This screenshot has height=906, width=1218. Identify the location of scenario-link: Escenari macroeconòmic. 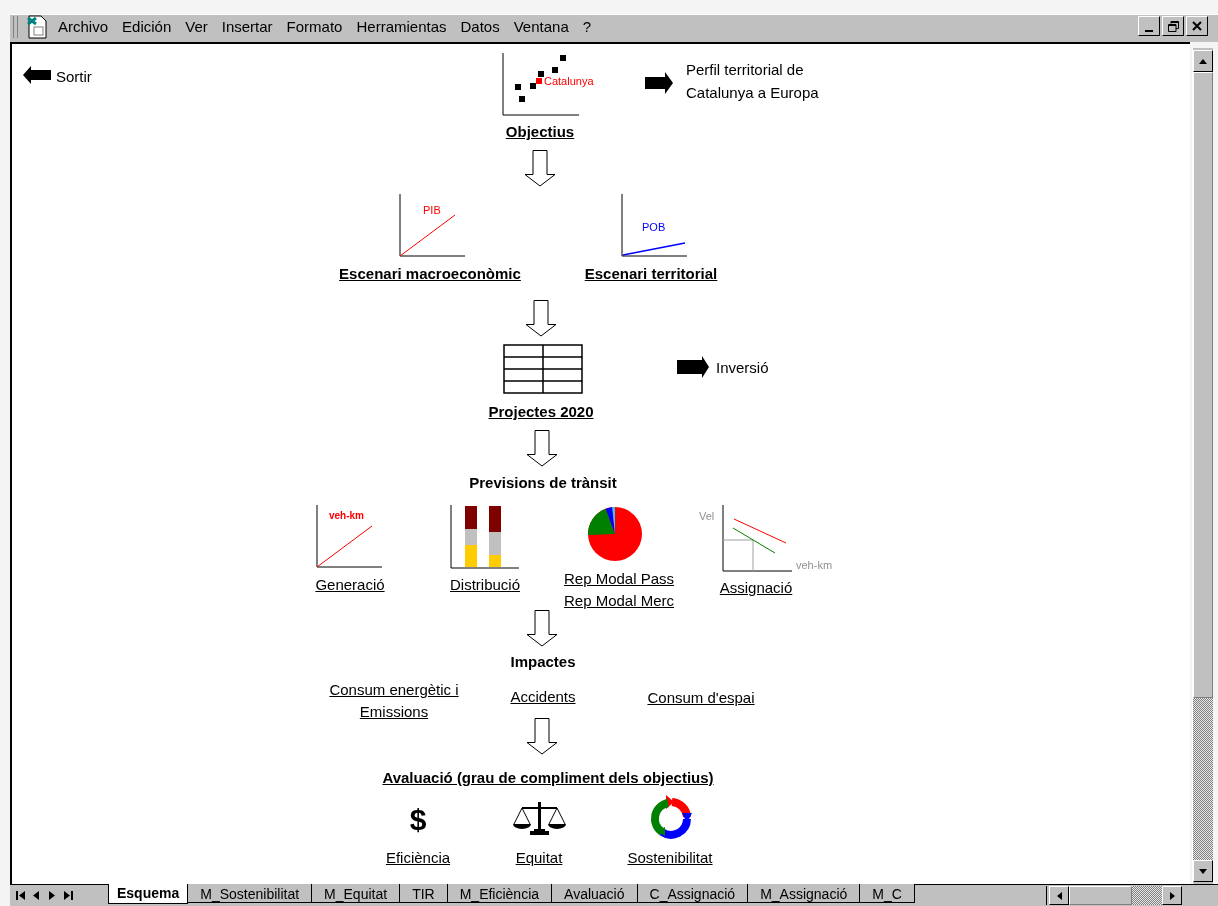
(430, 274).